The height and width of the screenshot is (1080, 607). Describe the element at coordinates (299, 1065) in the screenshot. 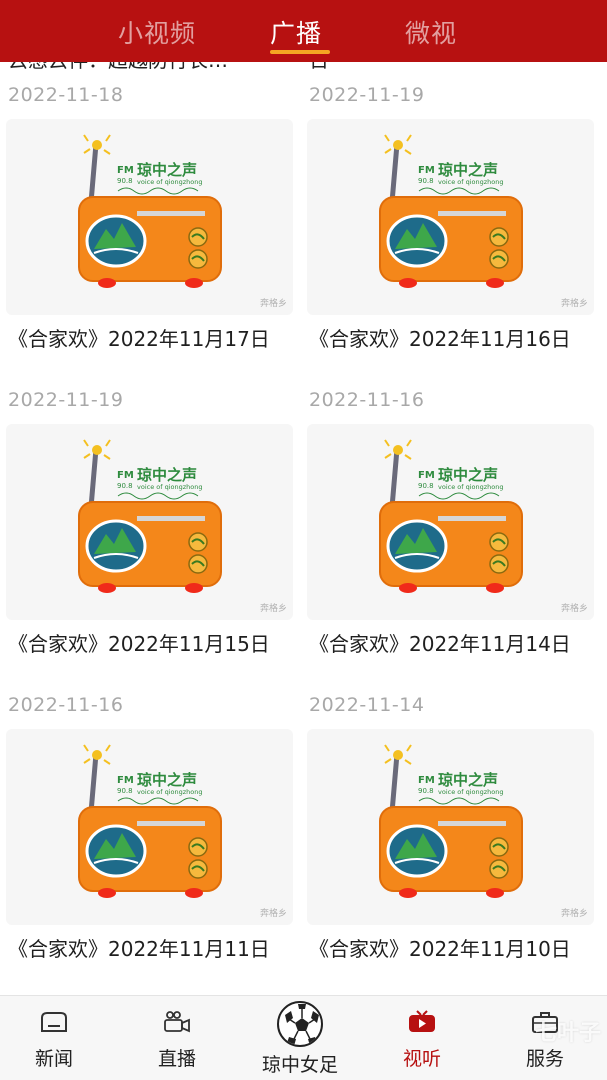

I see `nav-label: 琼中女足` at that location.